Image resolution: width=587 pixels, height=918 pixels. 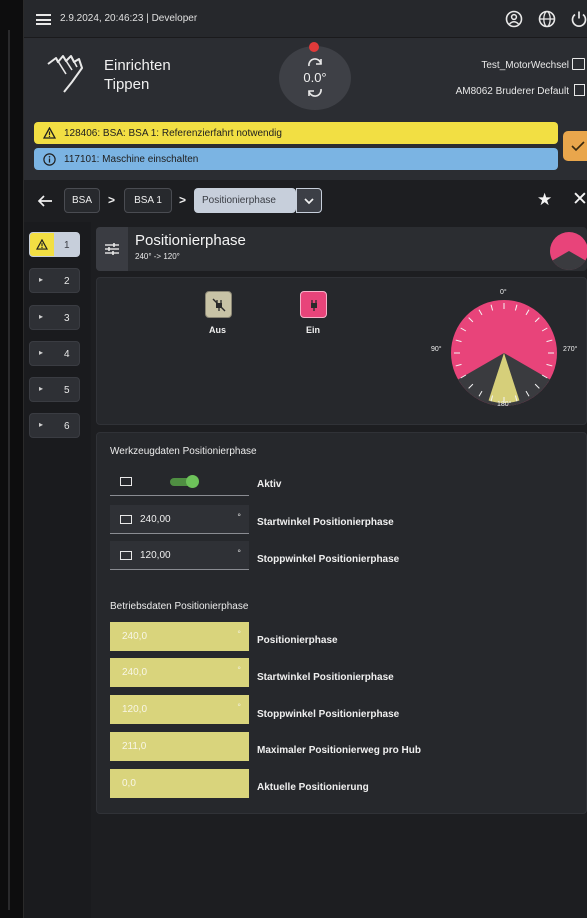 What do you see at coordinates (127, 84) in the screenshot?
I see `mode-sublabel: Tippen` at bounding box center [127, 84].